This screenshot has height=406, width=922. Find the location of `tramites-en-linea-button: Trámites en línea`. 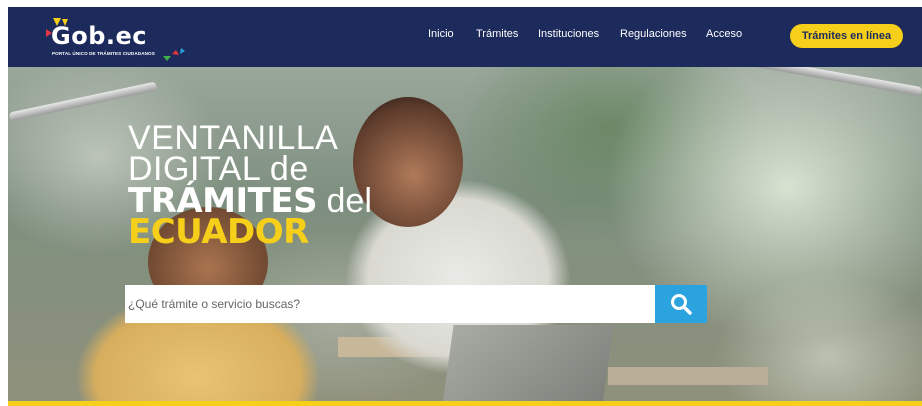

tramites-en-linea-button: Trámites en línea is located at coordinates (846, 36).